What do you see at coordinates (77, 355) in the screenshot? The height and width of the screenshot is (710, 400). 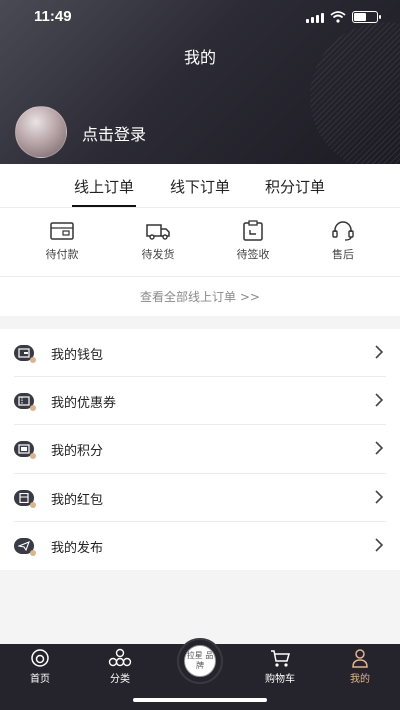 I see `menu-item-label: 我的钱包` at bounding box center [77, 355].